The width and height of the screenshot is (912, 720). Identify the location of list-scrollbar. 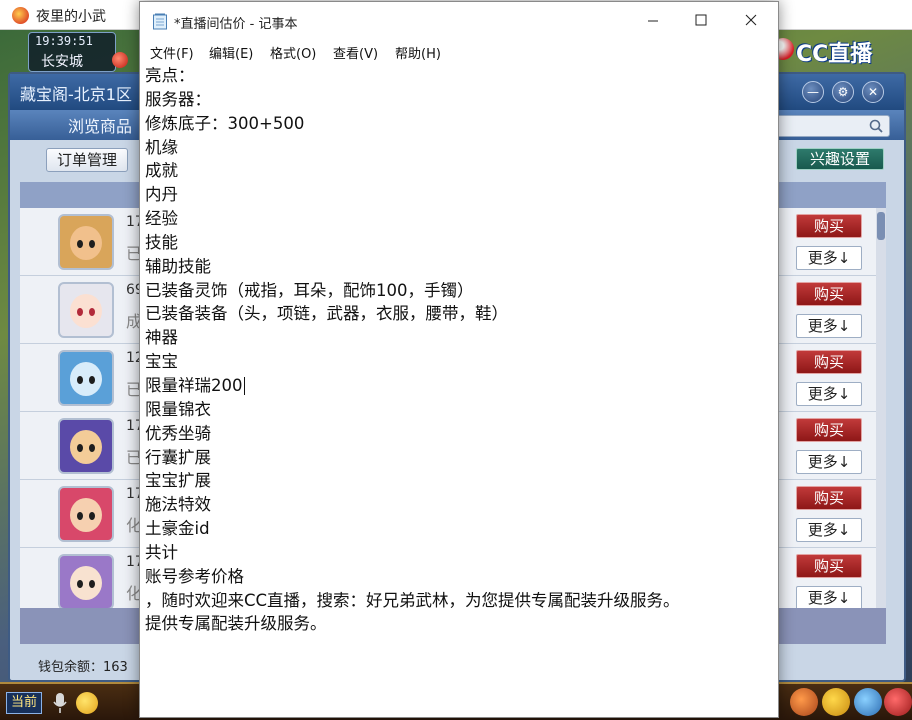
(881, 408).